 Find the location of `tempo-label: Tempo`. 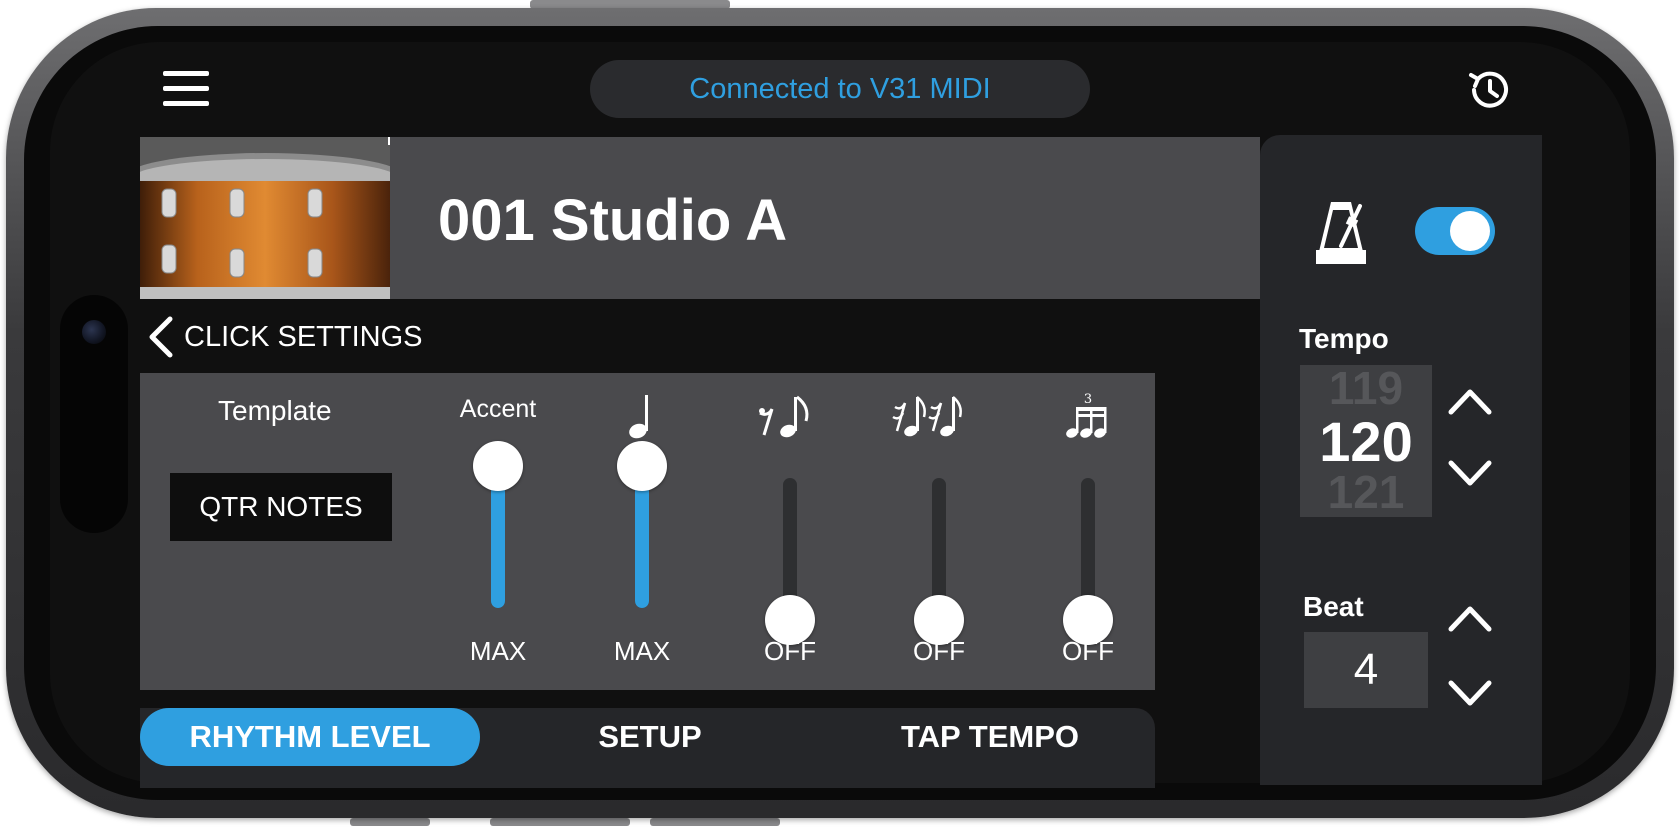

tempo-label: Tempo is located at coordinates (1344, 338).